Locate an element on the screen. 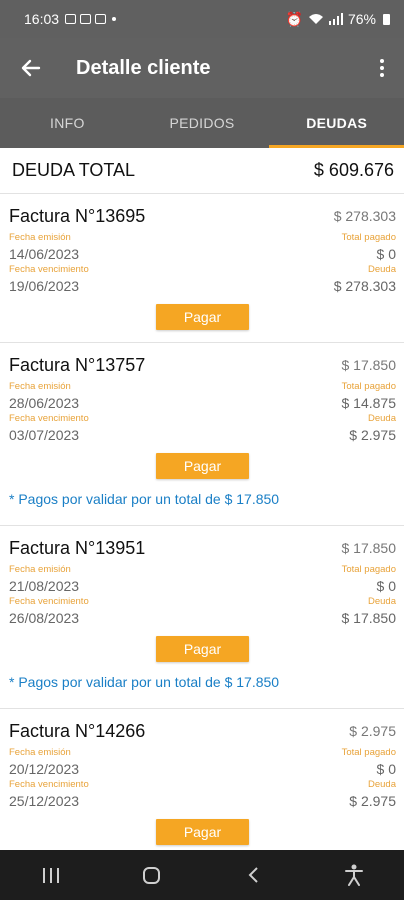 Image resolution: width=404 pixels, height=900 pixels. tab-pedidos: PEDIDOS is located at coordinates (202, 123).